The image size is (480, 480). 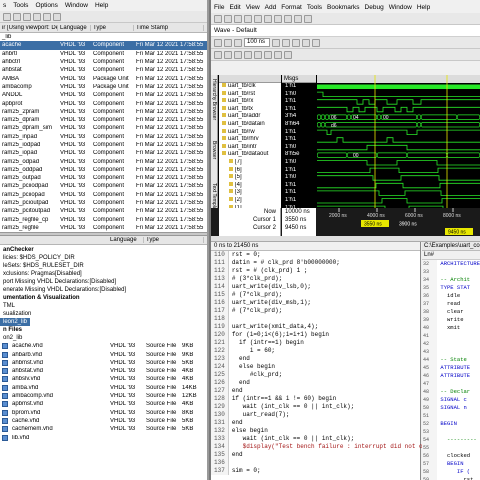 I want to click on menu-bookmarks: Bookmarks, so click(x=343, y=7).